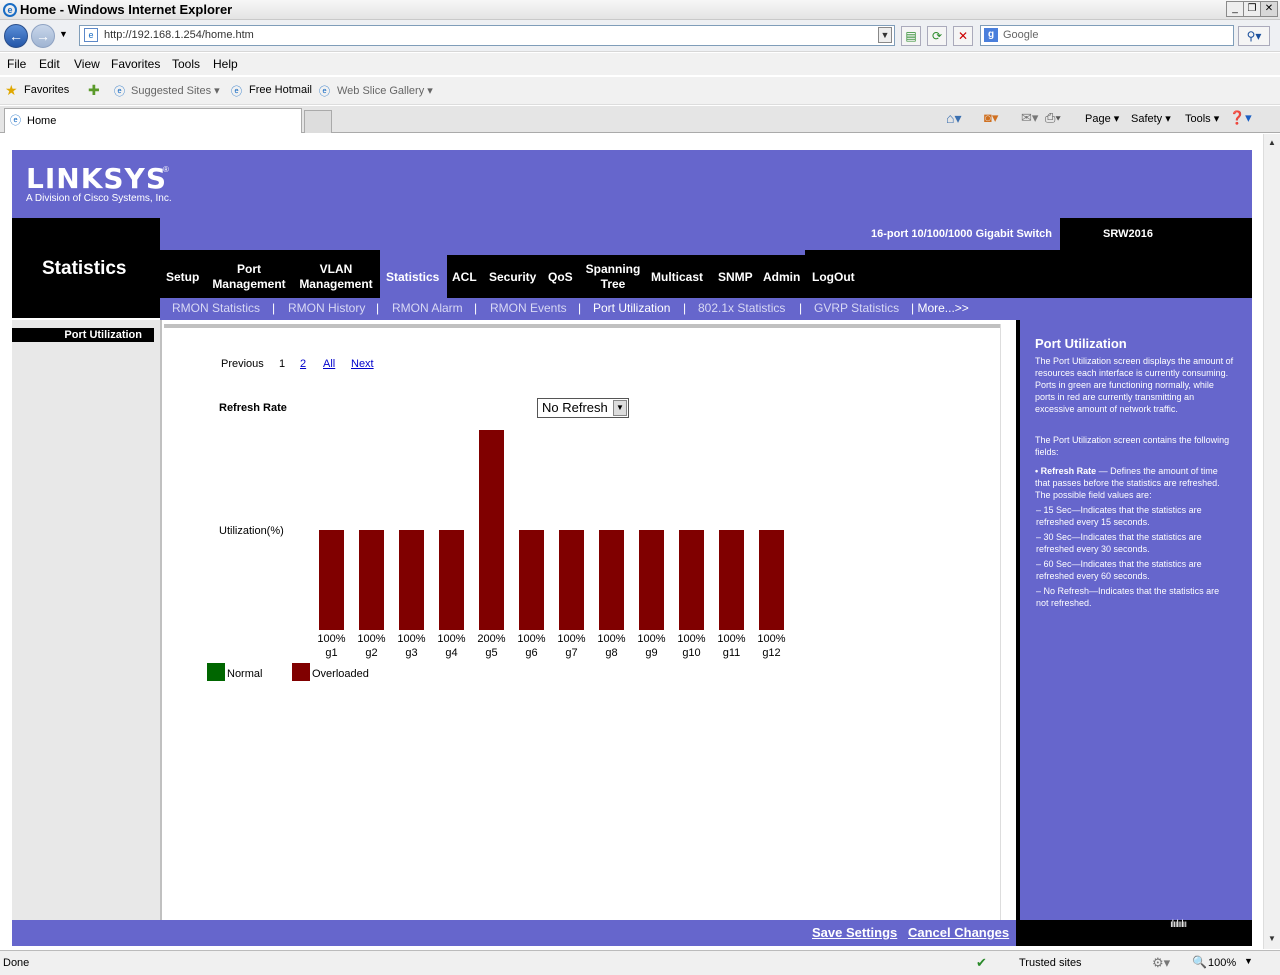  What do you see at coordinates (186, 64) in the screenshot?
I see `menu-tools: Tools` at bounding box center [186, 64].